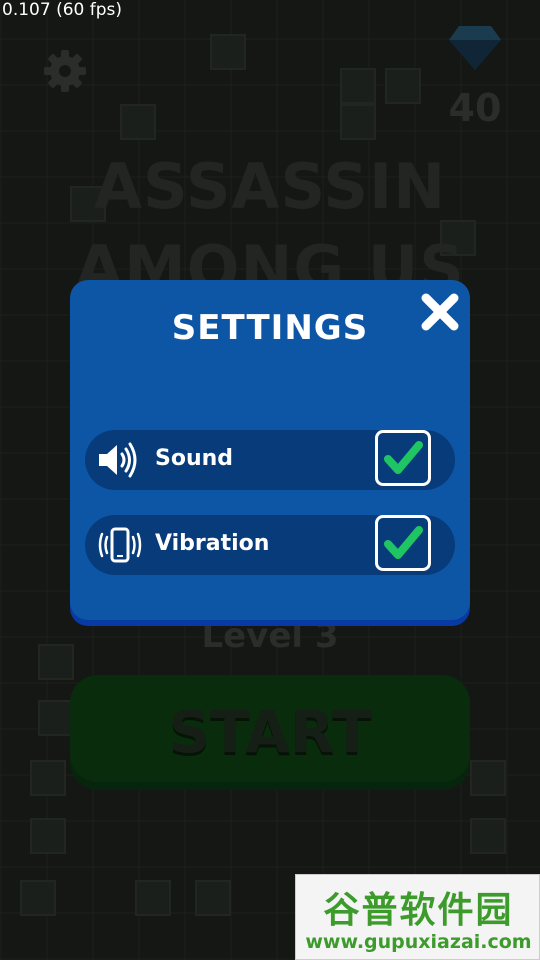 This screenshot has width=540, height=960. Describe the element at coordinates (270, 328) in the screenshot. I see `dialog-title: SETTINGS` at that location.